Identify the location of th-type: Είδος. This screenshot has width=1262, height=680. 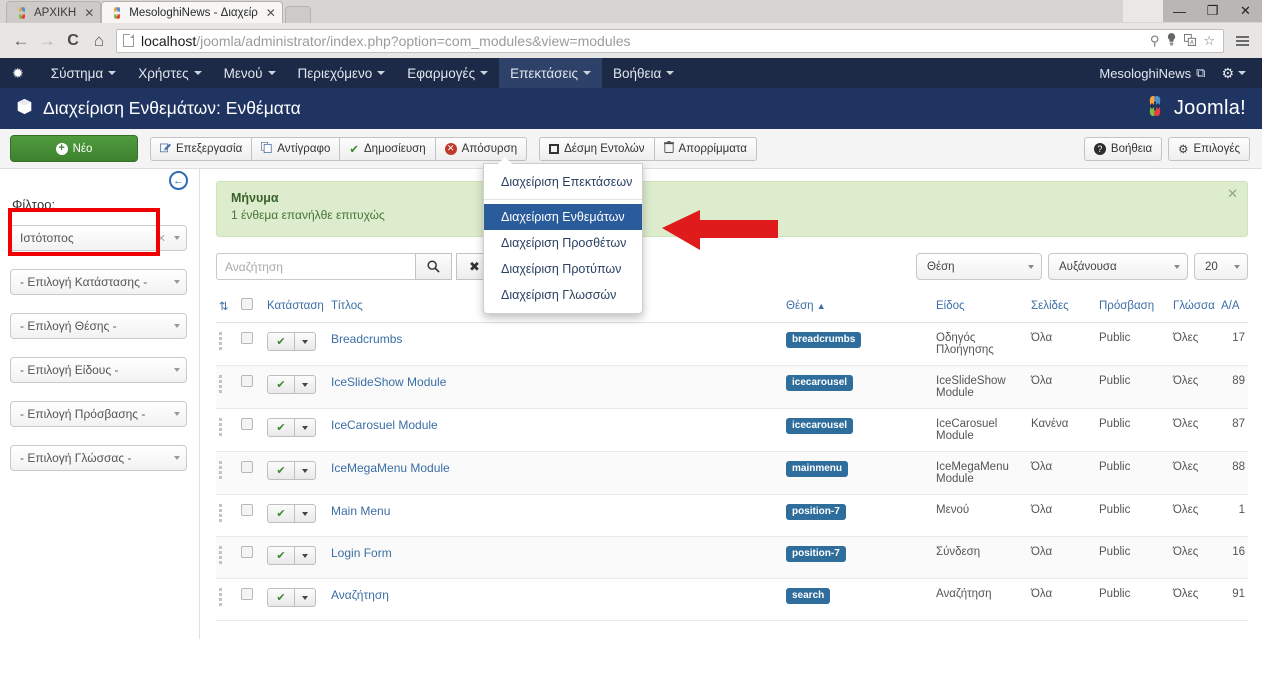
(980, 308).